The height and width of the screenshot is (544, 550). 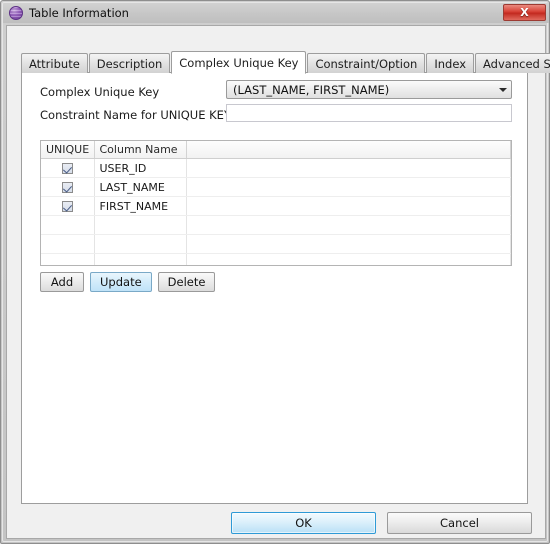 I want to click on tab-label: Description, so click(x=129, y=63).